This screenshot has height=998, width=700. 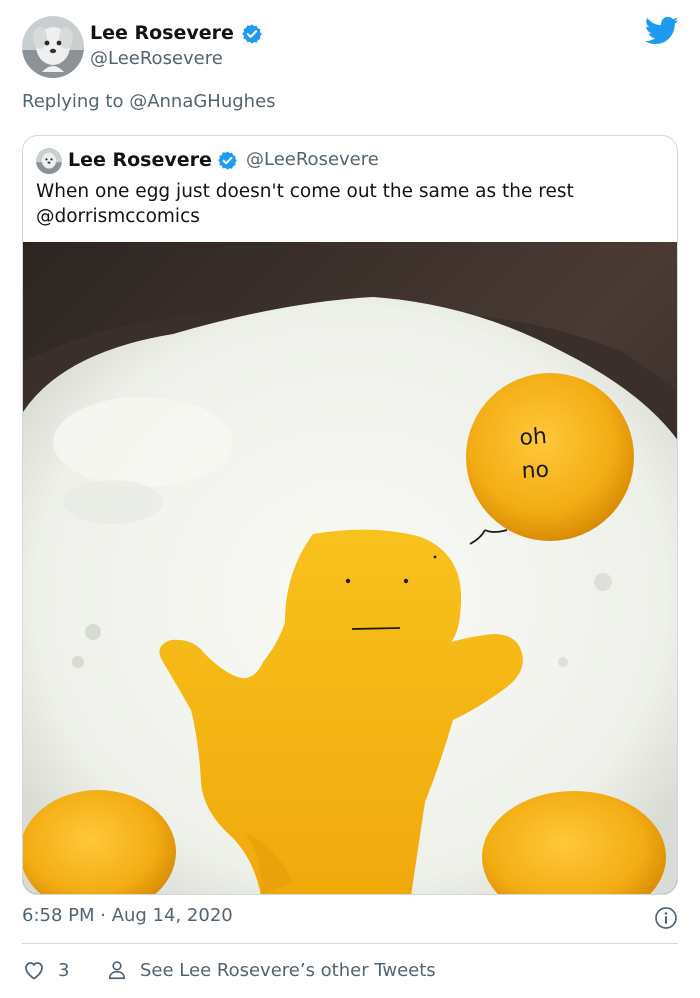 What do you see at coordinates (666, 918) in the screenshot?
I see `info-icon` at bounding box center [666, 918].